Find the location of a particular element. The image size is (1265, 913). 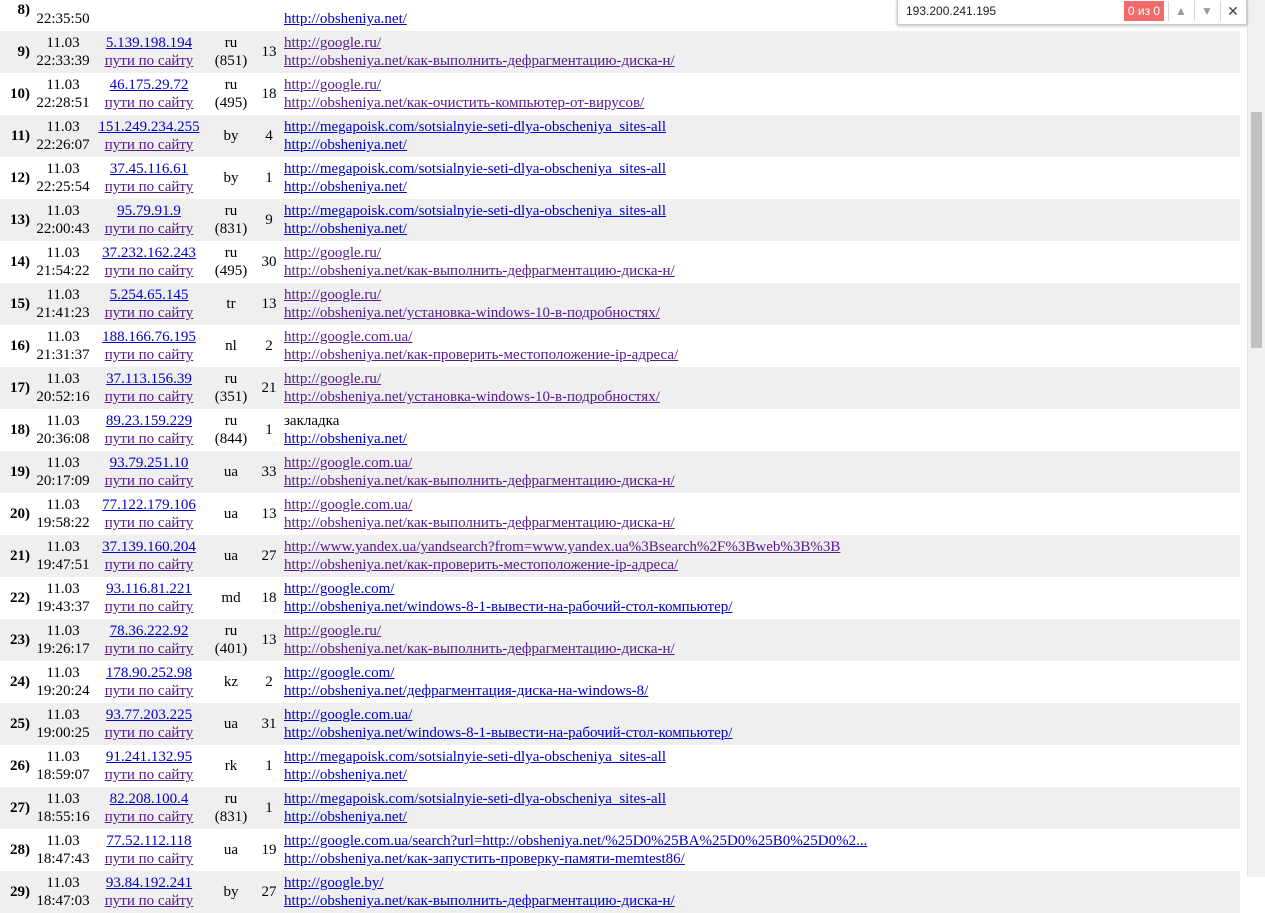

visit-time: 21:54:22 is located at coordinates (63, 271).